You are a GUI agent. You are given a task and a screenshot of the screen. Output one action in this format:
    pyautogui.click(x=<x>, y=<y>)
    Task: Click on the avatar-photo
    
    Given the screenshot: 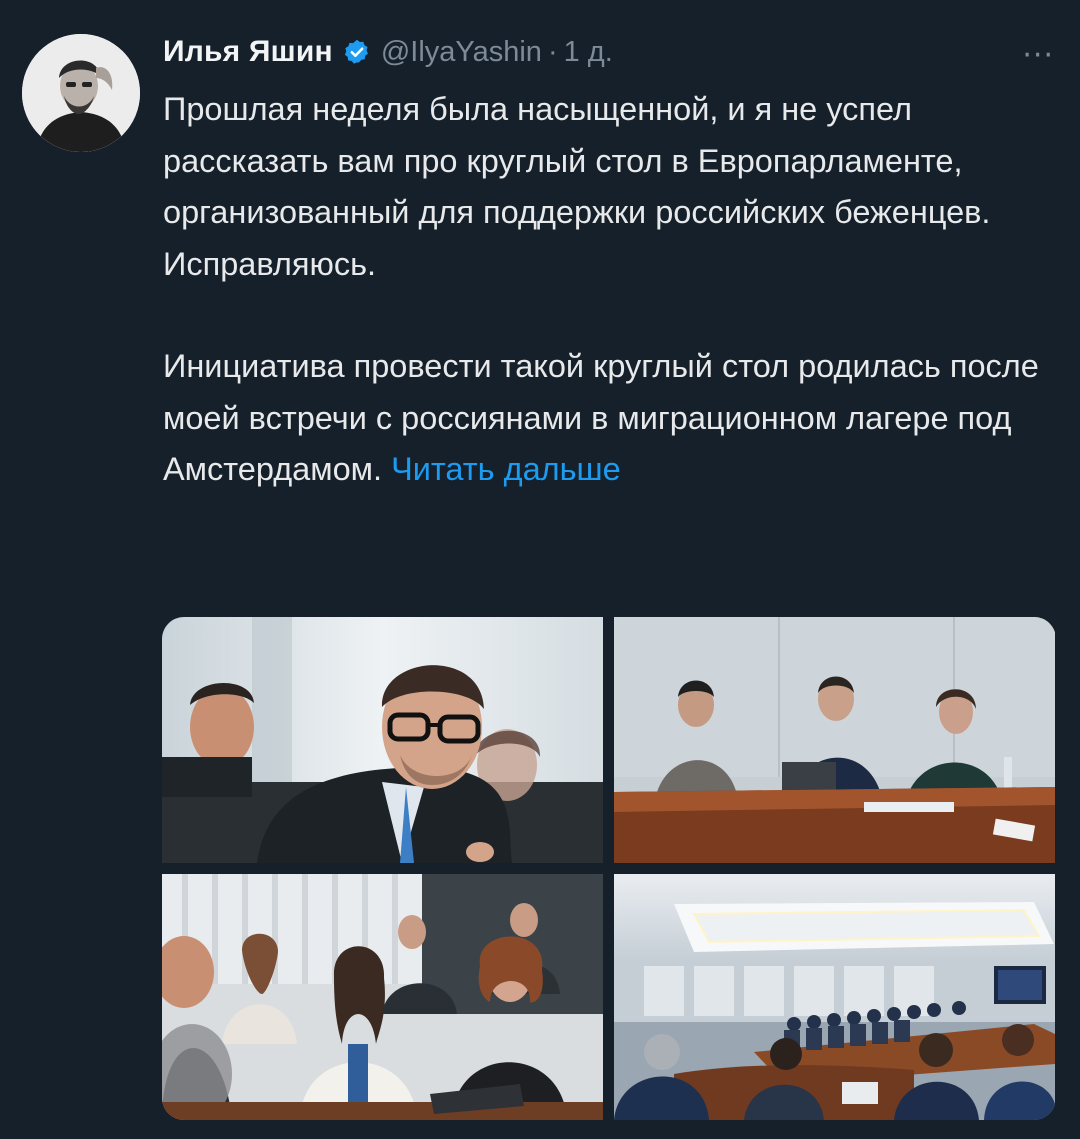 What is the action you would take?
    pyautogui.click(x=81, y=93)
    